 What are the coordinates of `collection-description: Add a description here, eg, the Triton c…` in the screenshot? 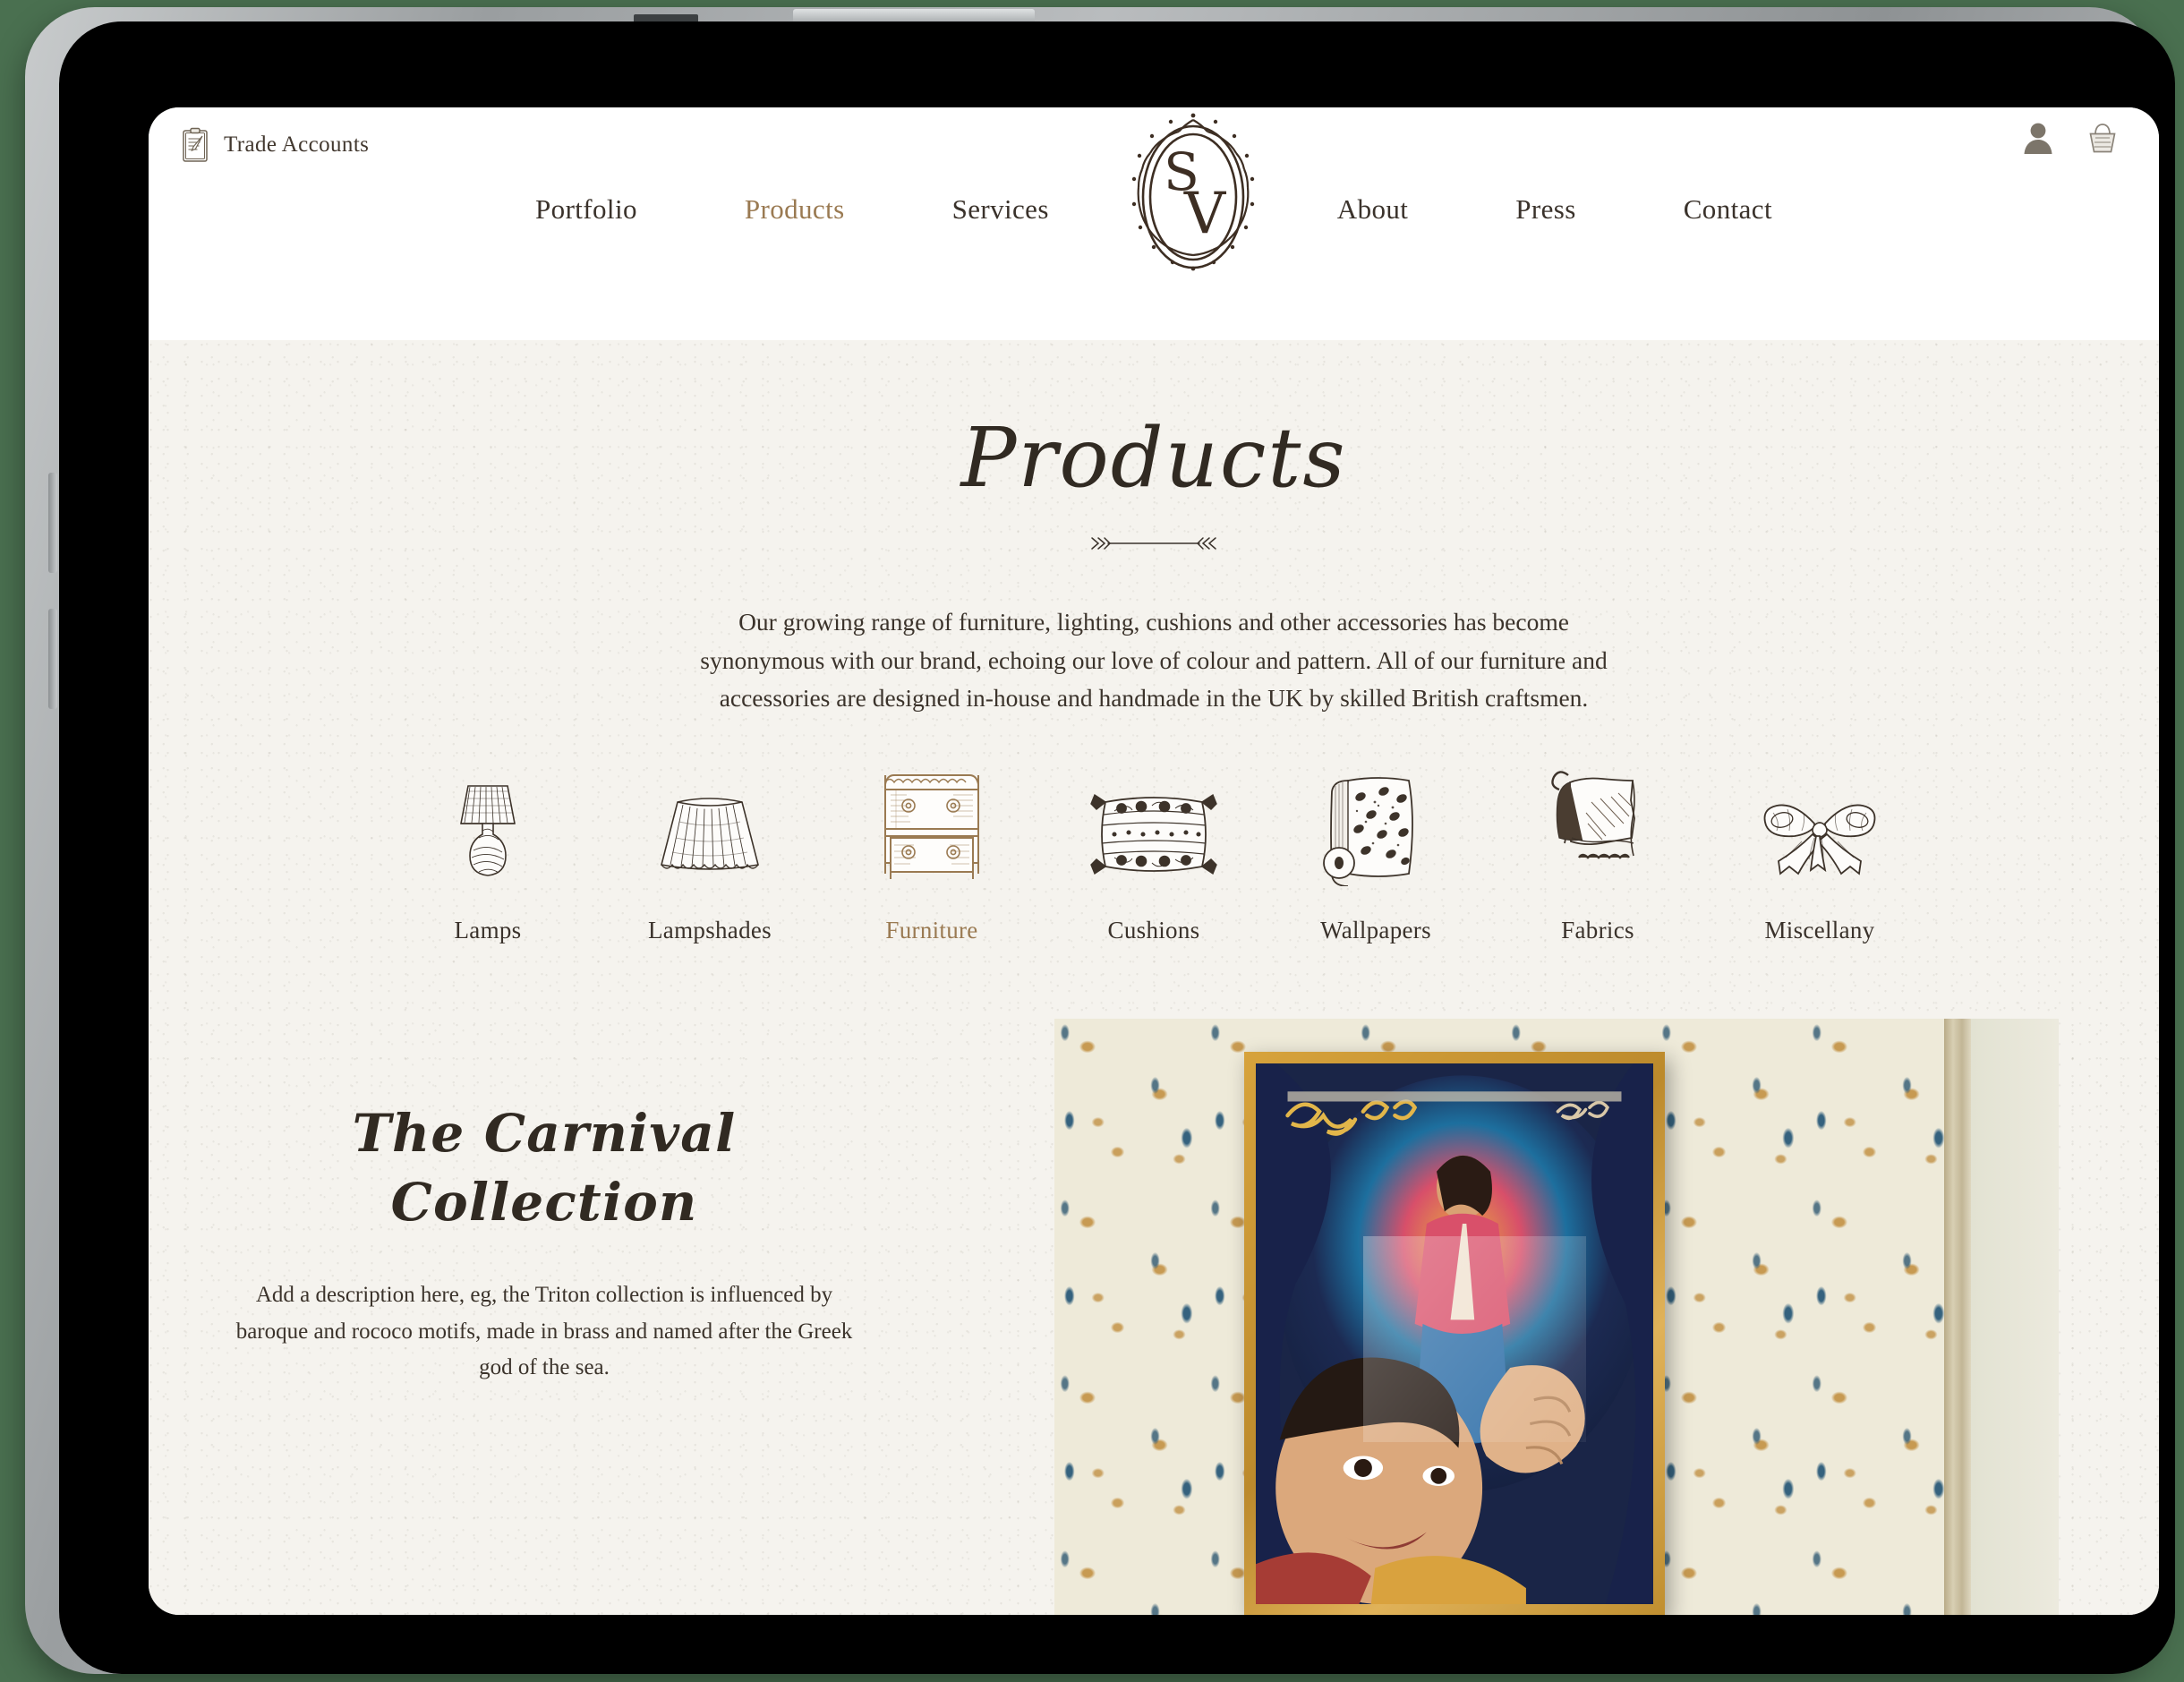 It's located at (544, 1331).